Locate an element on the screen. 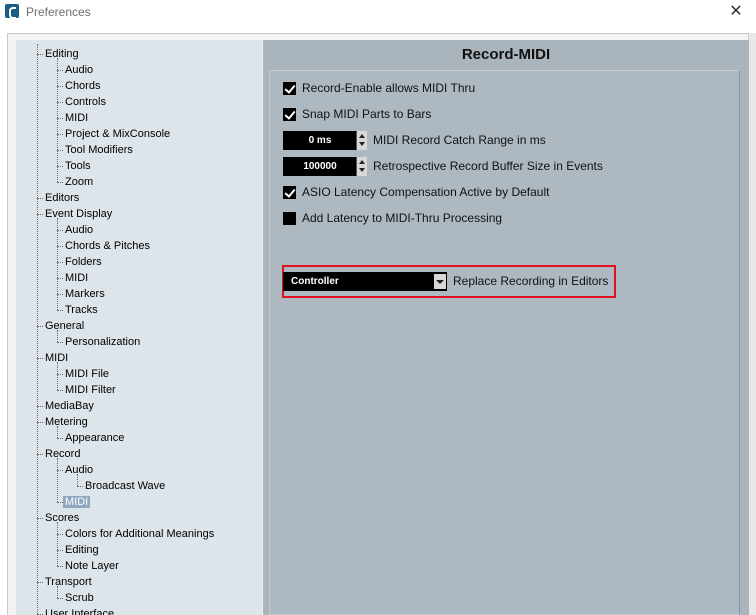 The height and width of the screenshot is (615, 756). tree-item-label: General is located at coordinates (65, 326).